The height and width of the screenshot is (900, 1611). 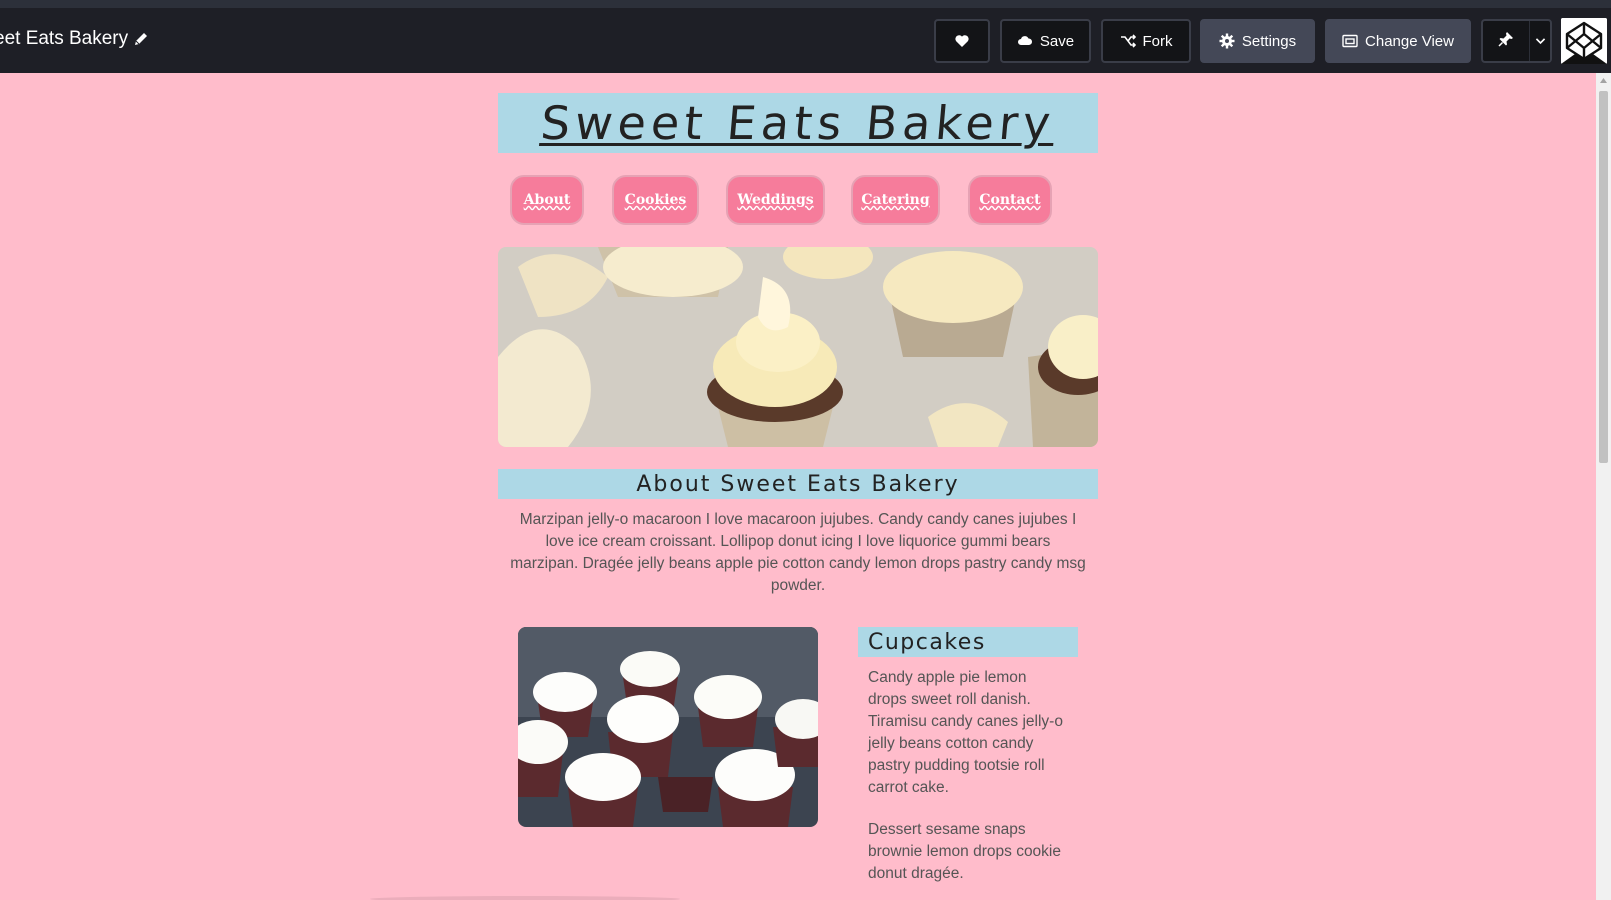 I want to click on cloud-icon, so click(x=1025, y=41).